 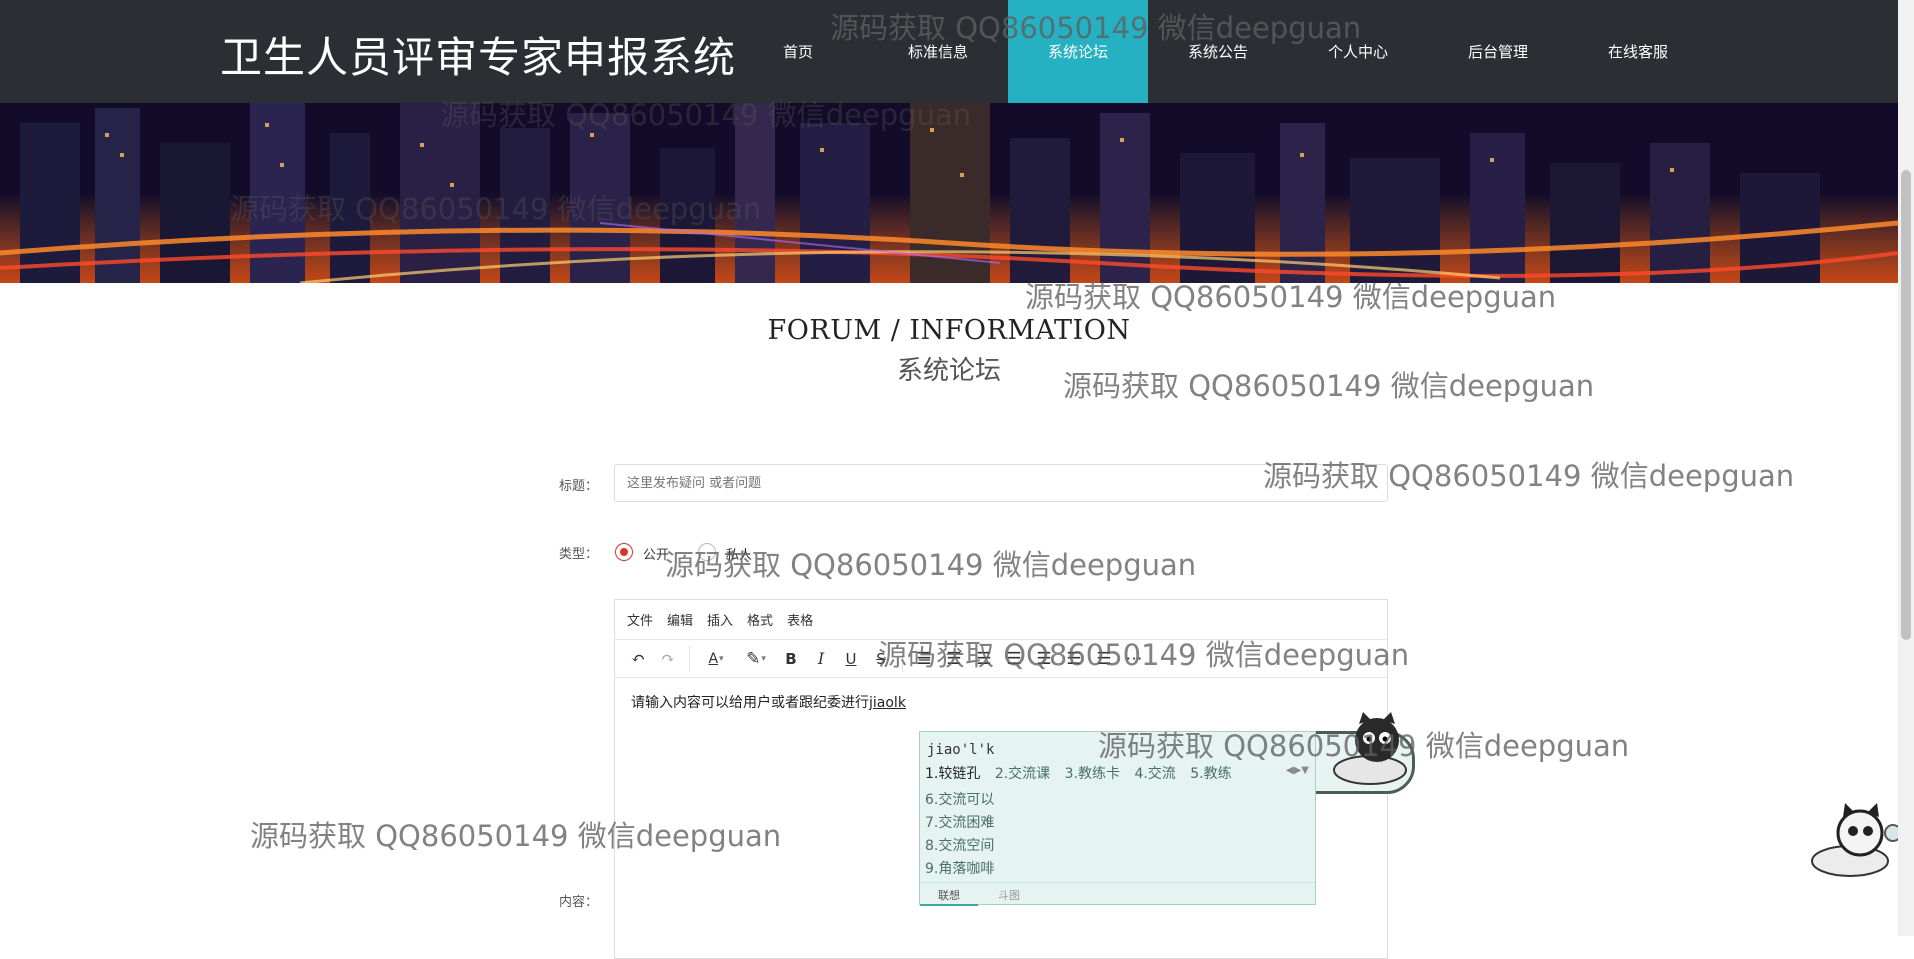 What do you see at coordinates (579, 486) in the screenshot?
I see `title-label: 标题：` at bounding box center [579, 486].